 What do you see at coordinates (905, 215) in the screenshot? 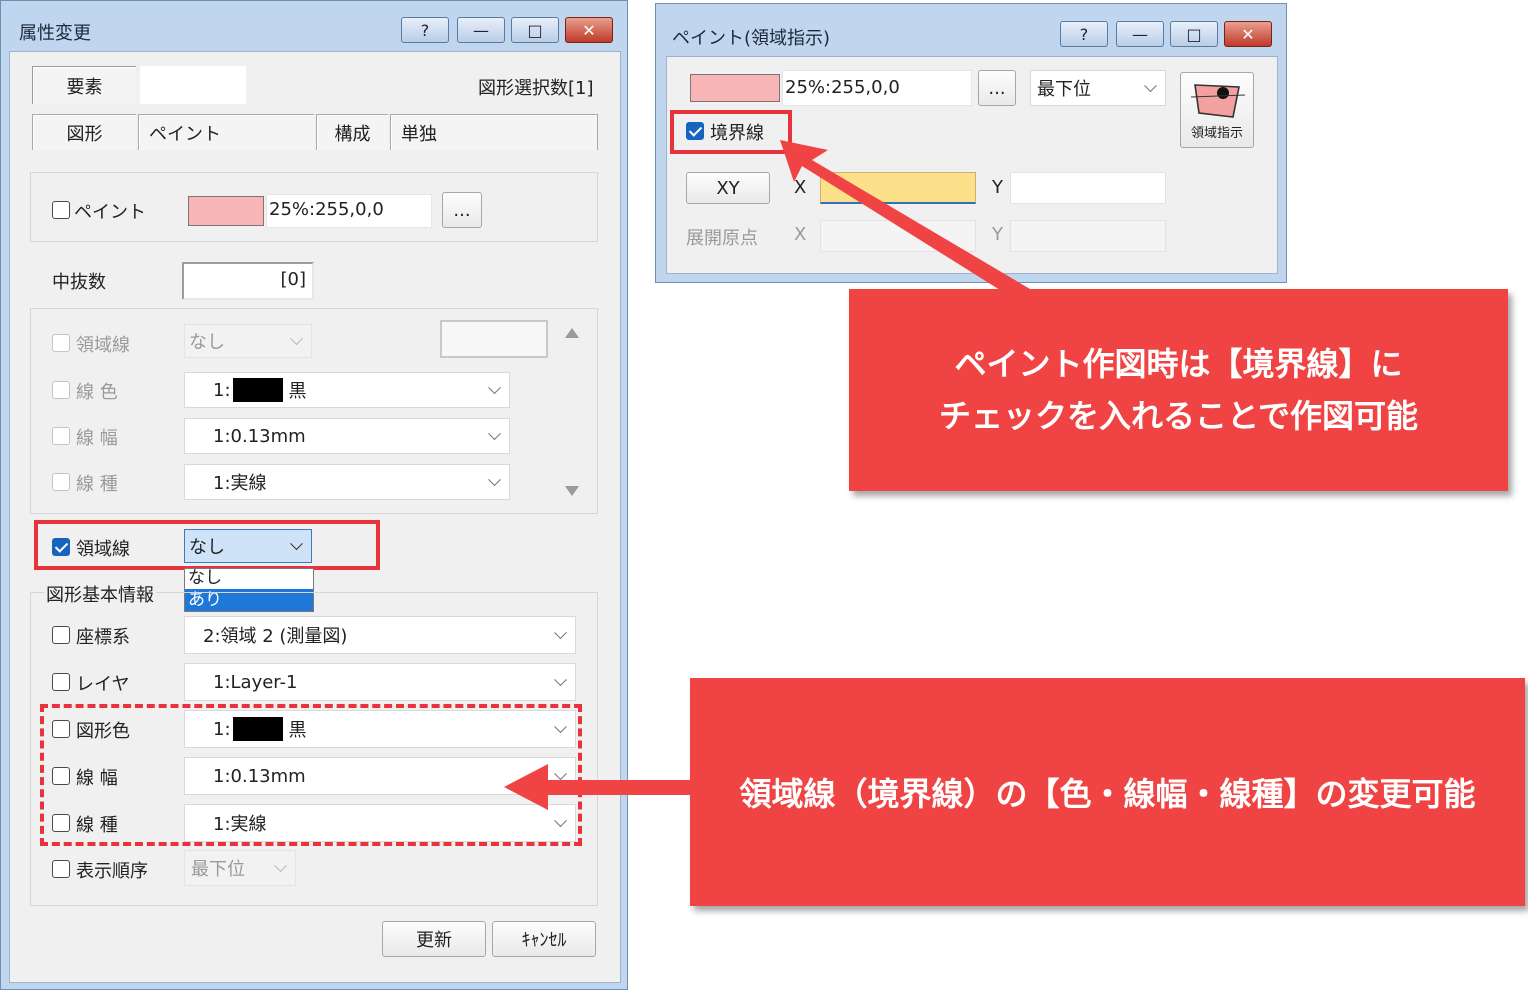
I see `arrow-to-boundary` at bounding box center [905, 215].